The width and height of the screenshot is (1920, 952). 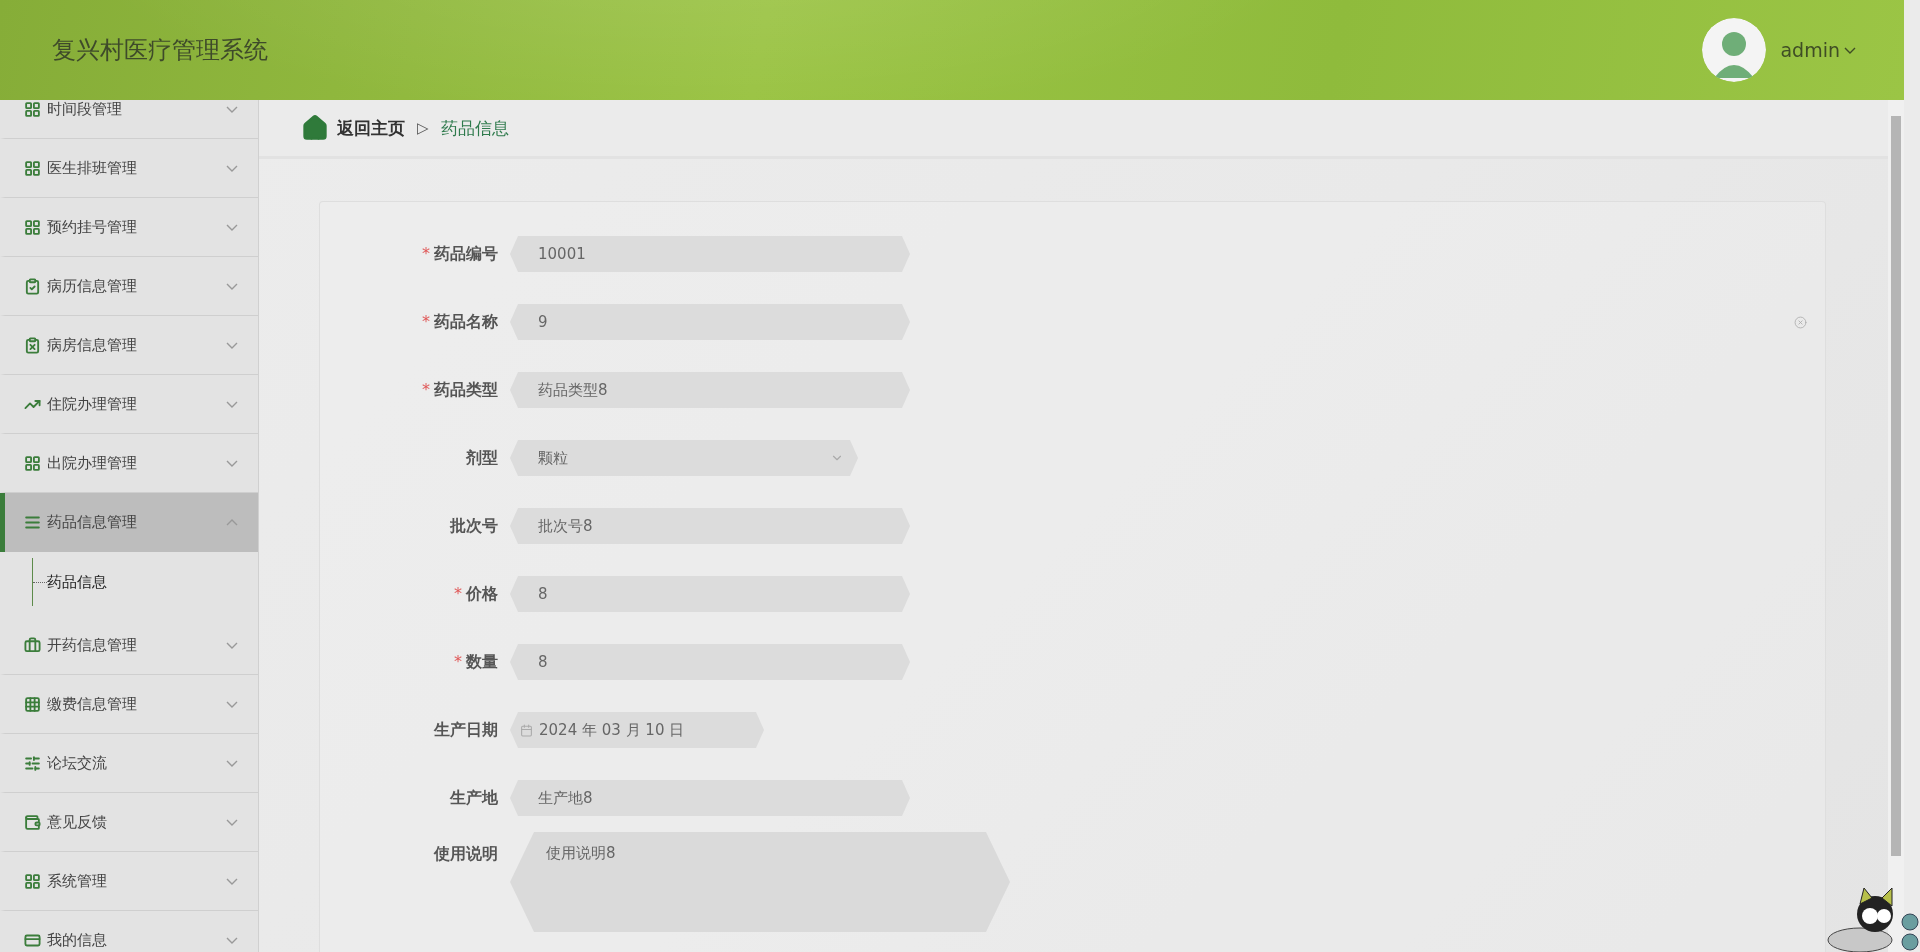 What do you see at coordinates (760, 882) in the screenshot?
I see `textarea-field: 使用说明8` at bounding box center [760, 882].